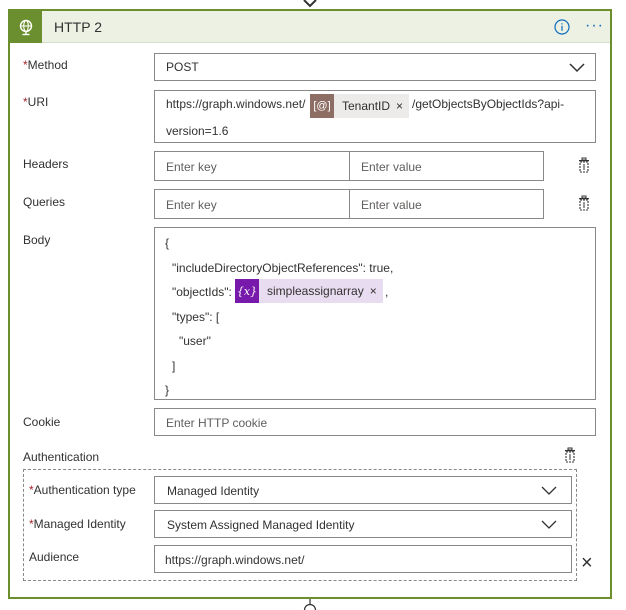  Describe the element at coordinates (252, 166) in the screenshot. I see `header-key-input: Enter key` at that location.